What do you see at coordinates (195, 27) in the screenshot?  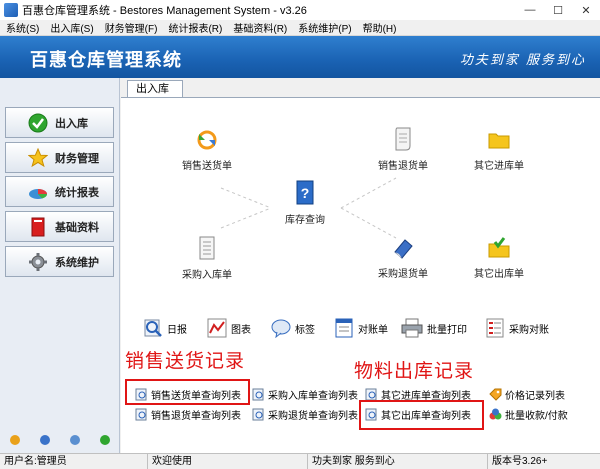 I see `menu-reports: 统计报表(R)` at bounding box center [195, 27].